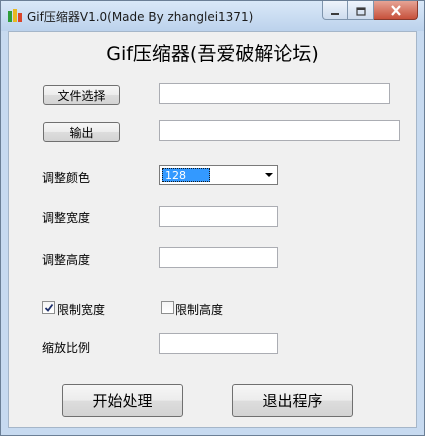 The image size is (425, 436). I want to click on color-select: 128, so click(218, 175).